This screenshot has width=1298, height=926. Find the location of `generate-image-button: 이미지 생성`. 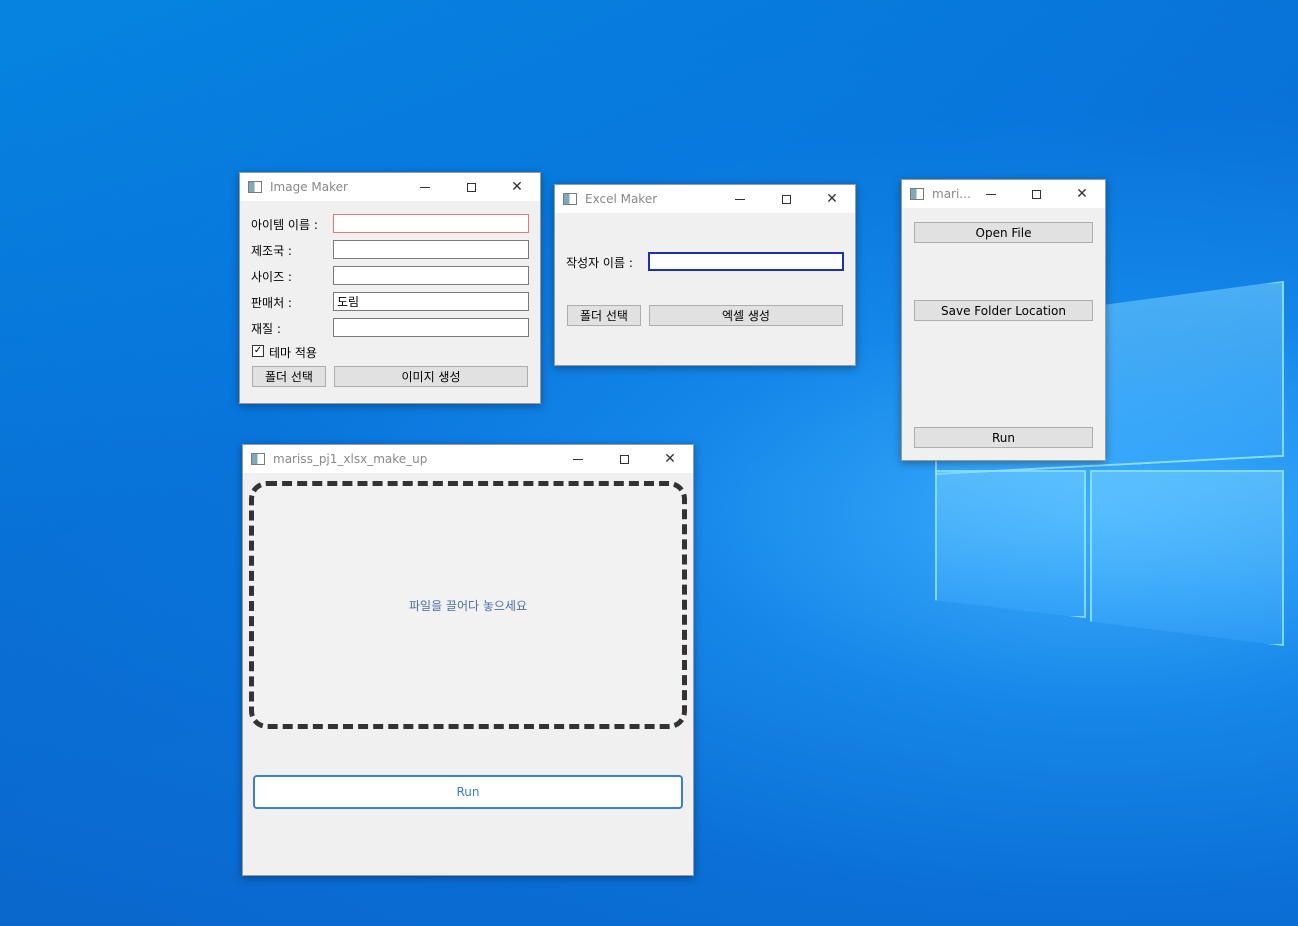

generate-image-button: 이미지 생성 is located at coordinates (431, 376).